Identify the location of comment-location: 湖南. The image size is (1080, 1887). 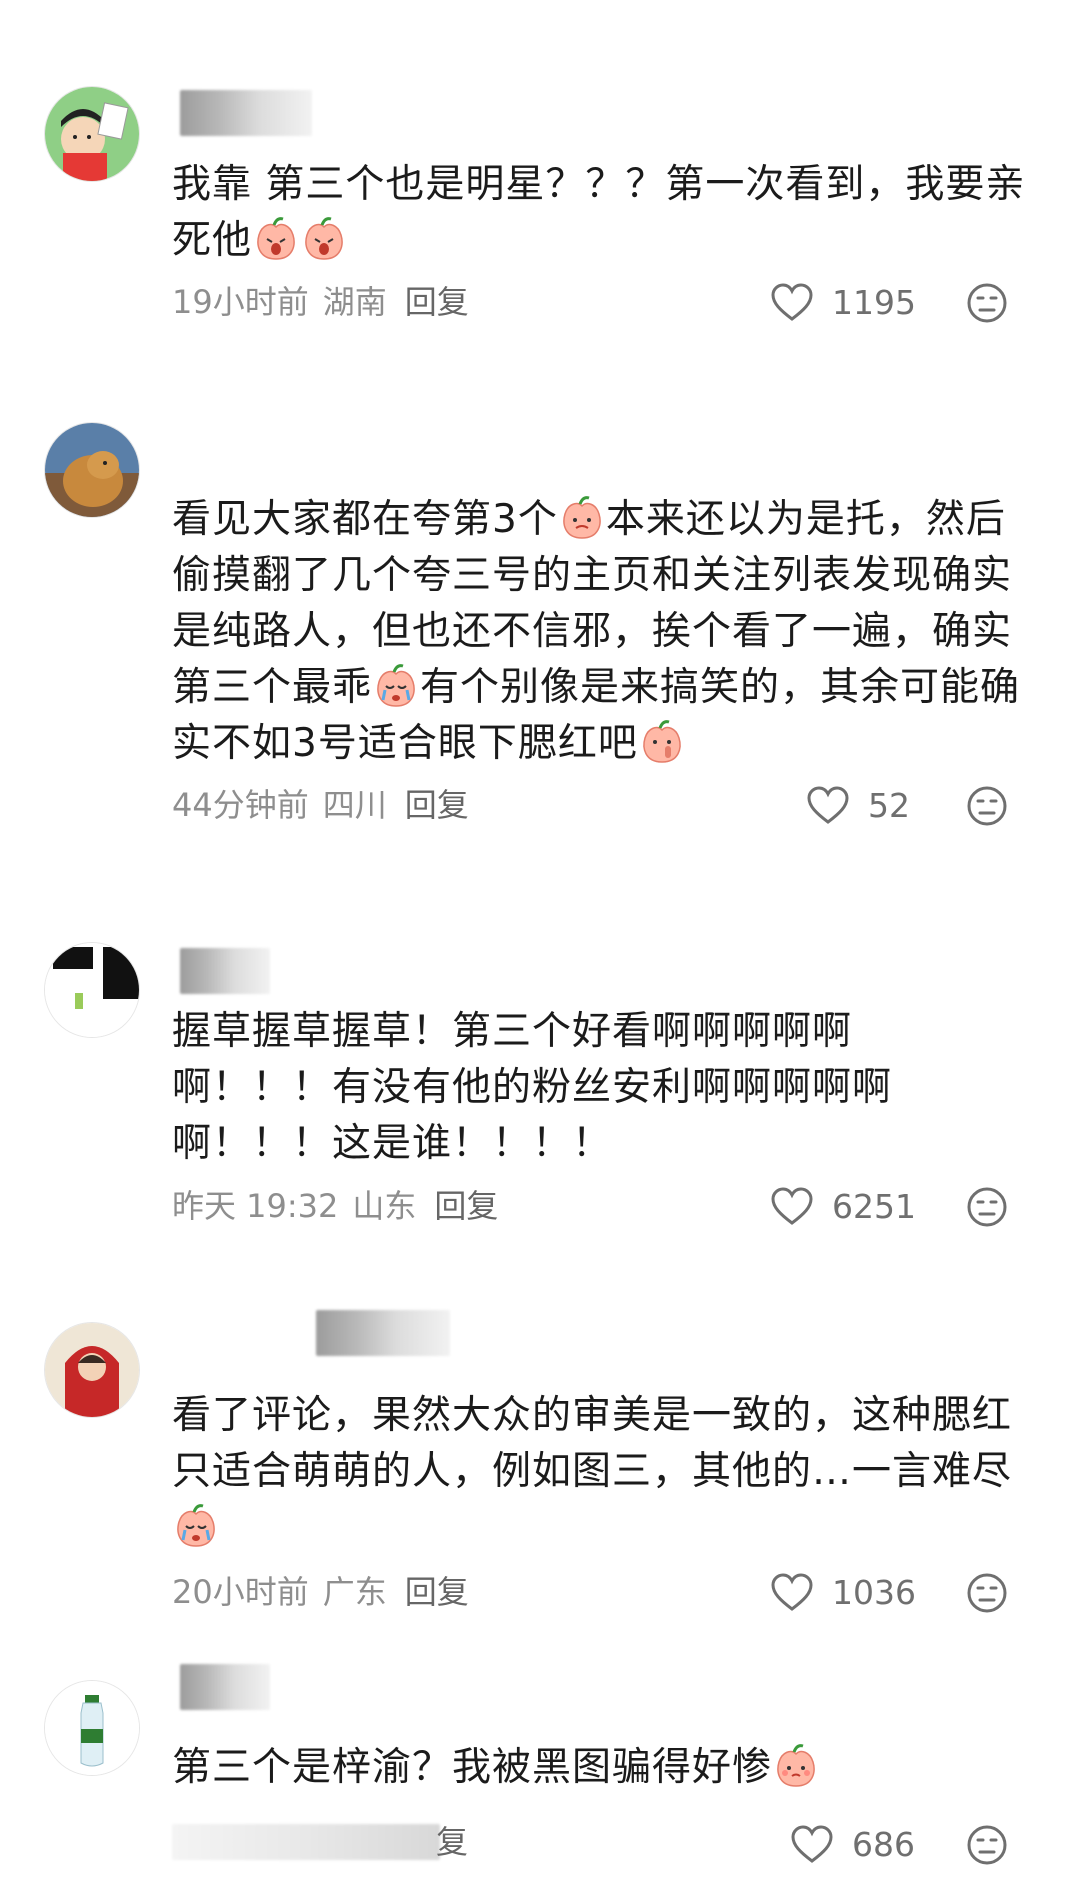
(354, 302).